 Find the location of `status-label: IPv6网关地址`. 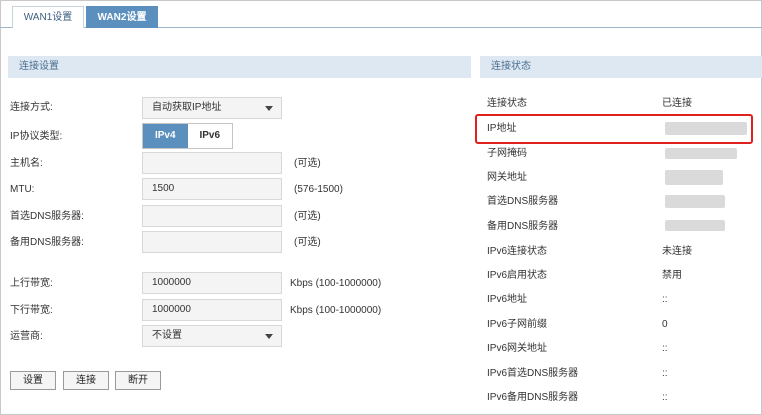

status-label: IPv6网关地址 is located at coordinates (517, 348).